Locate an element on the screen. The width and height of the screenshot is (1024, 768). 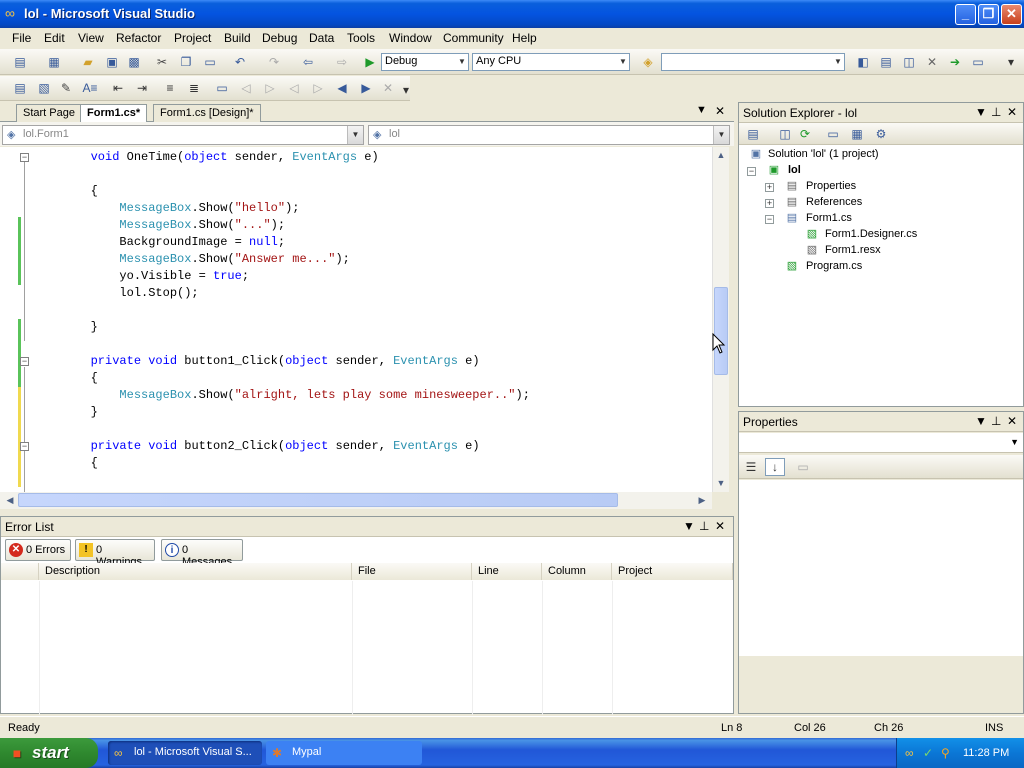
save-all-icon: ▩ is located at coordinates (134, 62).